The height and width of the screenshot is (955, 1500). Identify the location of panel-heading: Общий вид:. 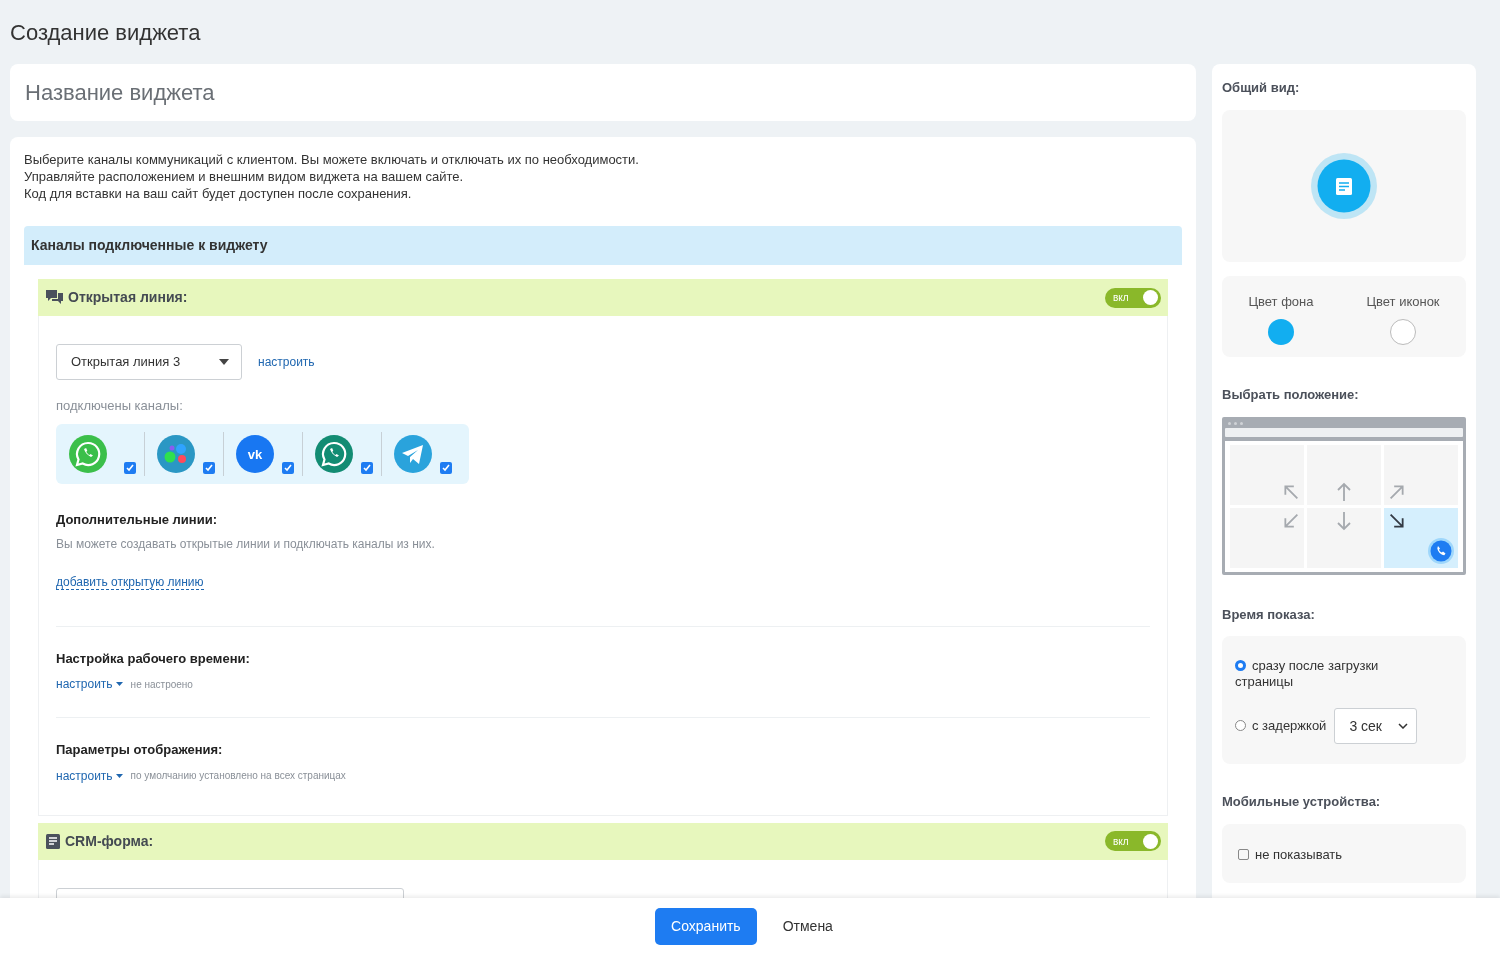
(1261, 88).